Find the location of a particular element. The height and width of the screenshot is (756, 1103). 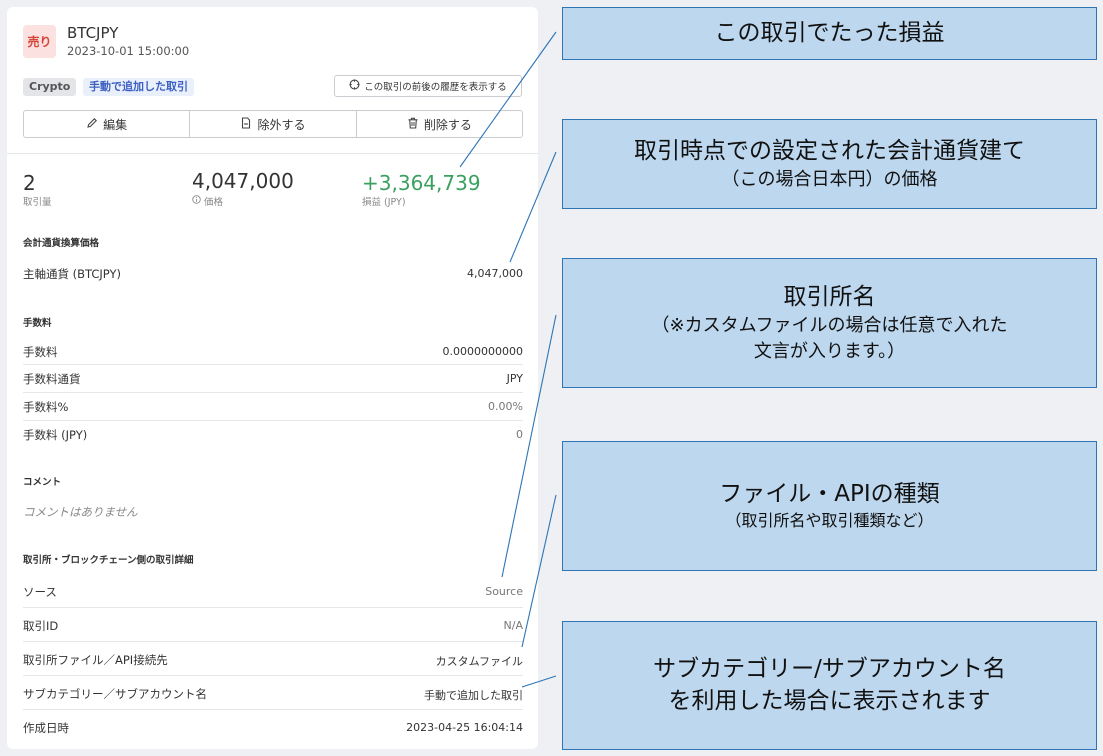

callout-file-api-type-line2: （取引所名や取引種類など） is located at coordinates (829, 521).